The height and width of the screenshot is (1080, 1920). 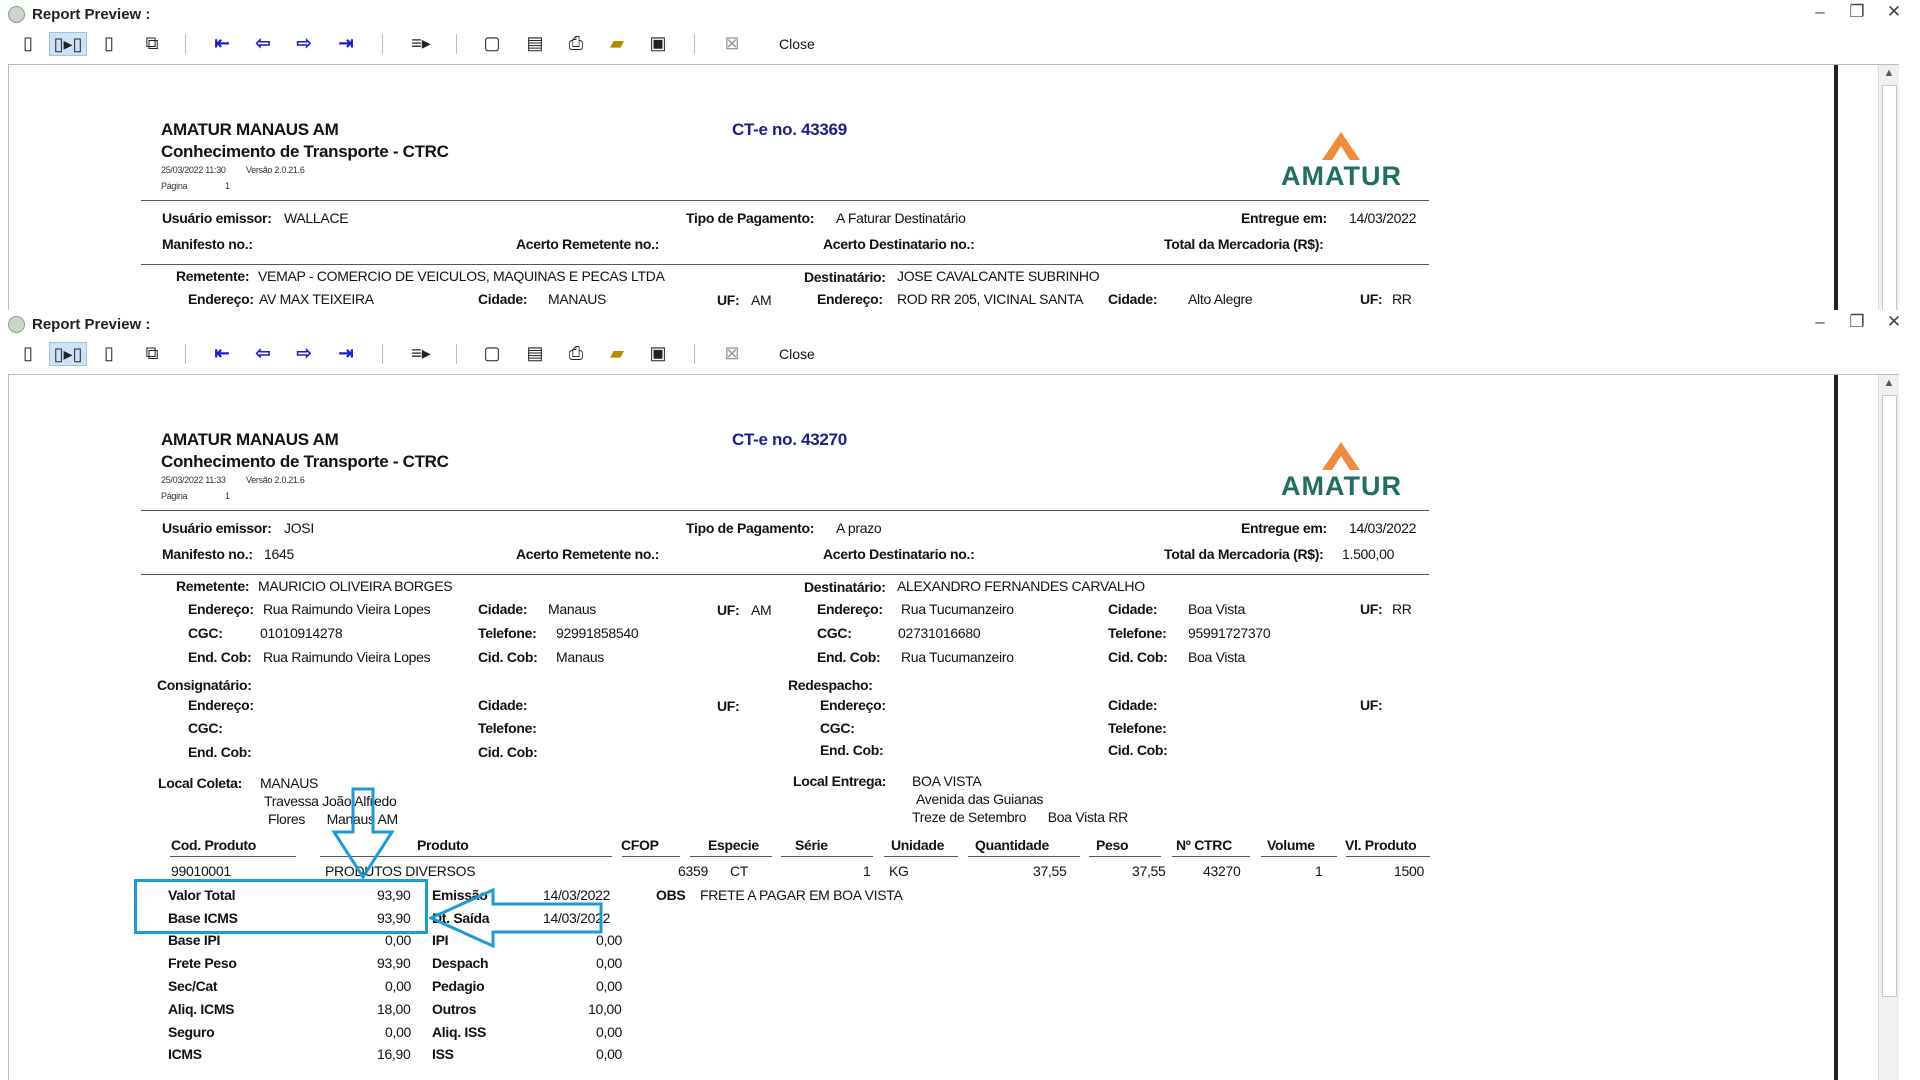 What do you see at coordinates (580, 657) in the screenshot?
I see `rem-cidcob-value: Manaus` at bounding box center [580, 657].